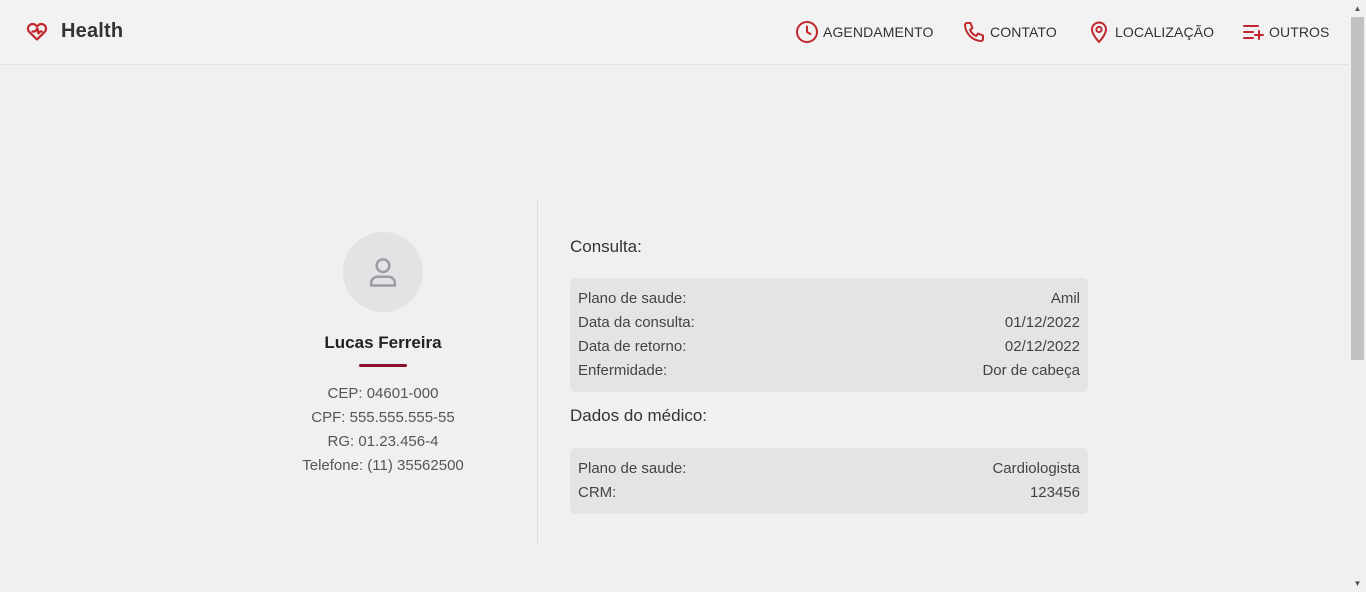  I want to click on patient-cep: CEP: 04601-000, so click(383, 393).